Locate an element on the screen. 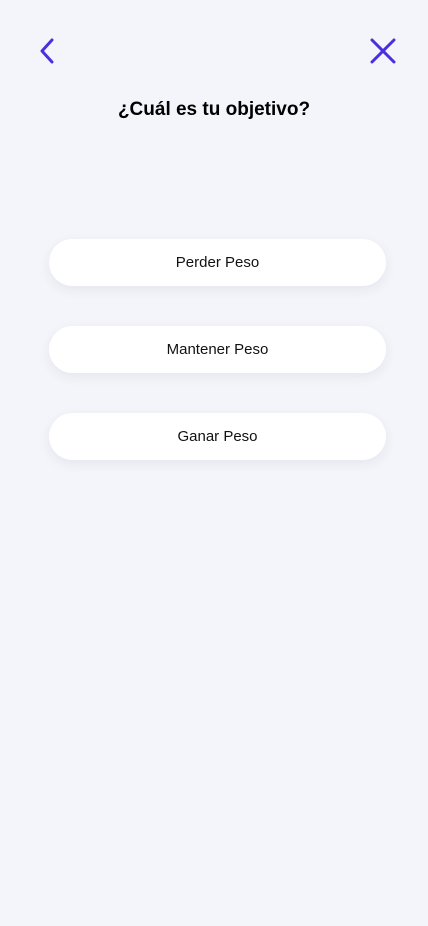 The image size is (428, 926). option-lose-weight-button: Perder Peso is located at coordinates (217, 262).